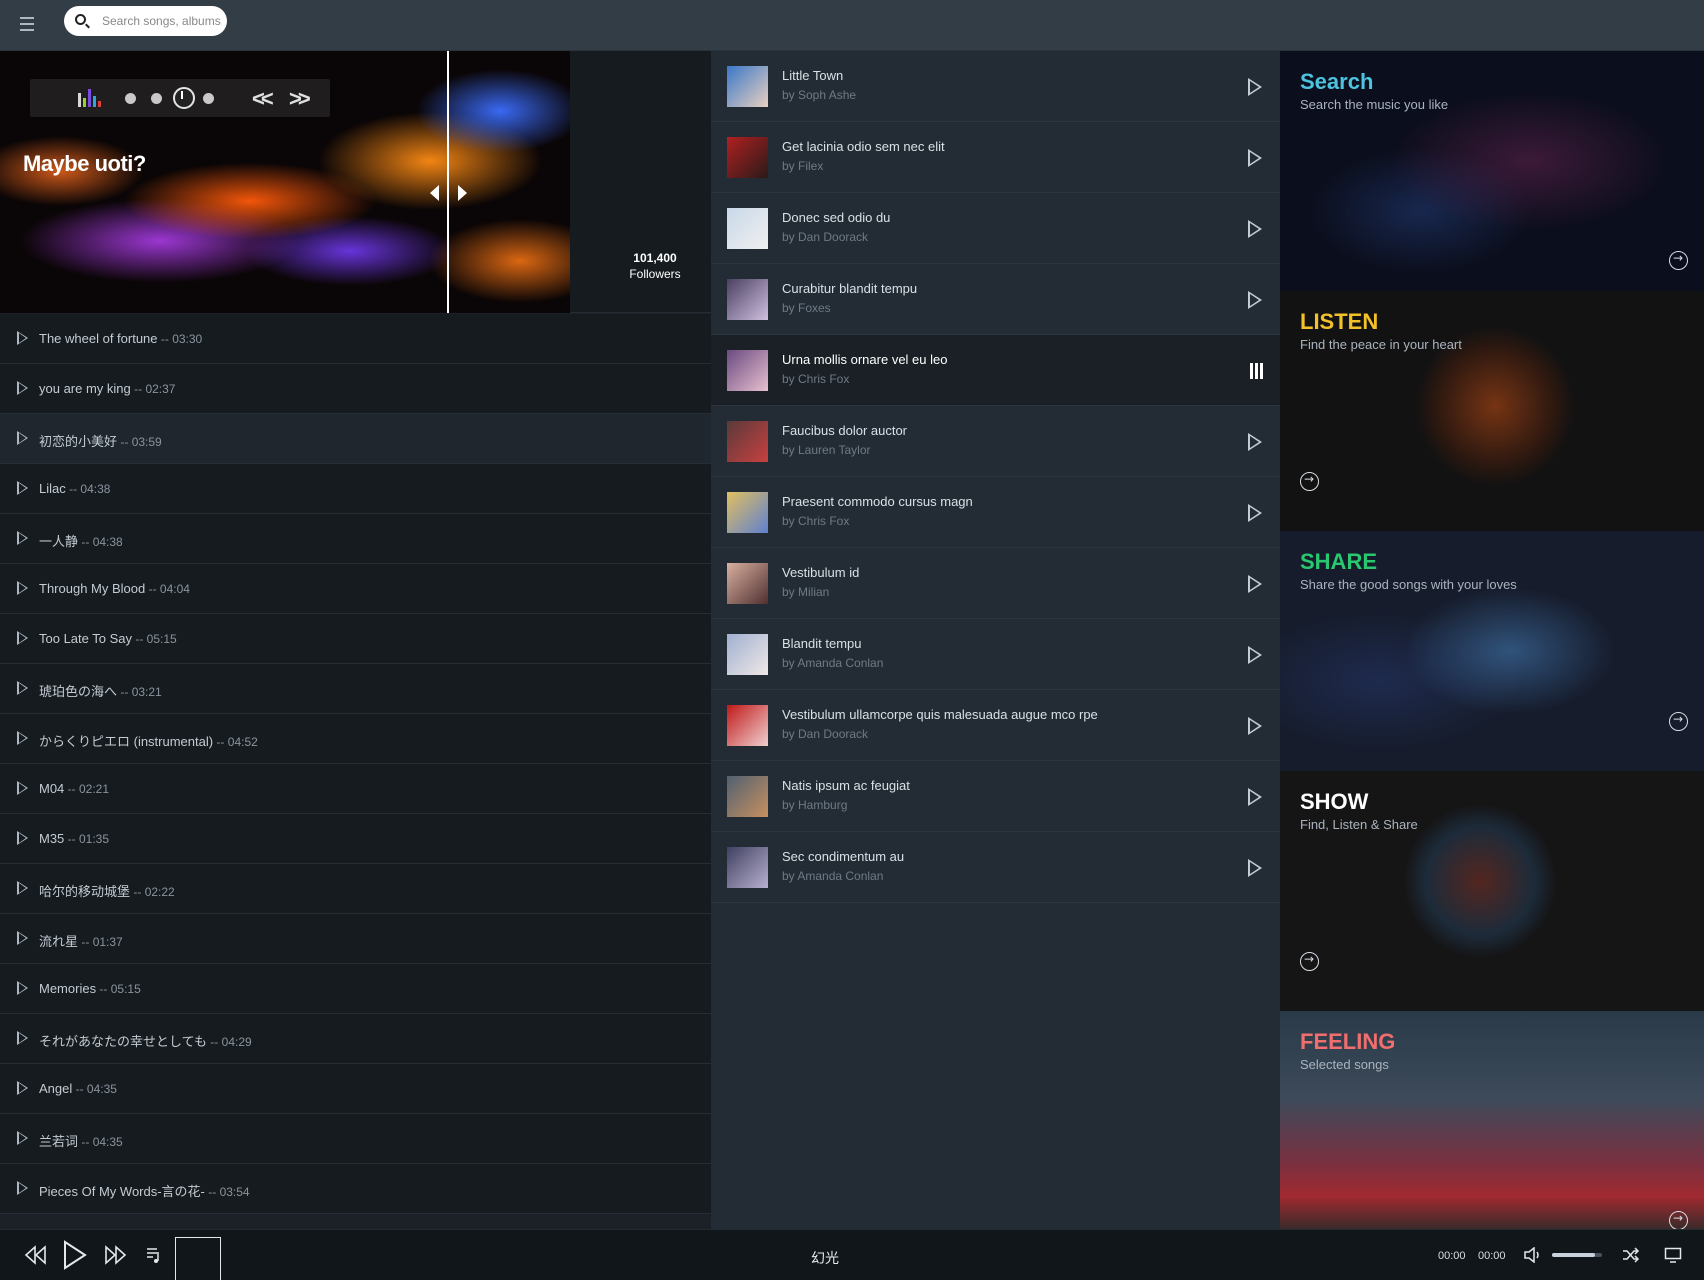 The width and height of the screenshot is (1704, 1280). Describe the element at coordinates (355, 789) in the screenshot. I see `track-row: M04 -- 02:21` at that location.